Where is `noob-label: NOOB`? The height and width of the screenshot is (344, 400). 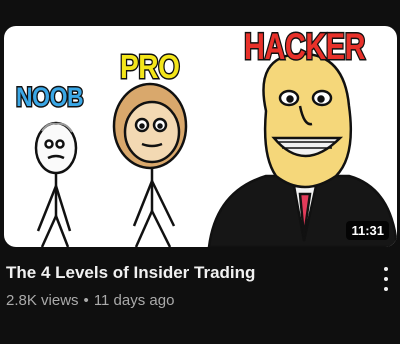 noob-label: NOOB is located at coordinates (50, 97).